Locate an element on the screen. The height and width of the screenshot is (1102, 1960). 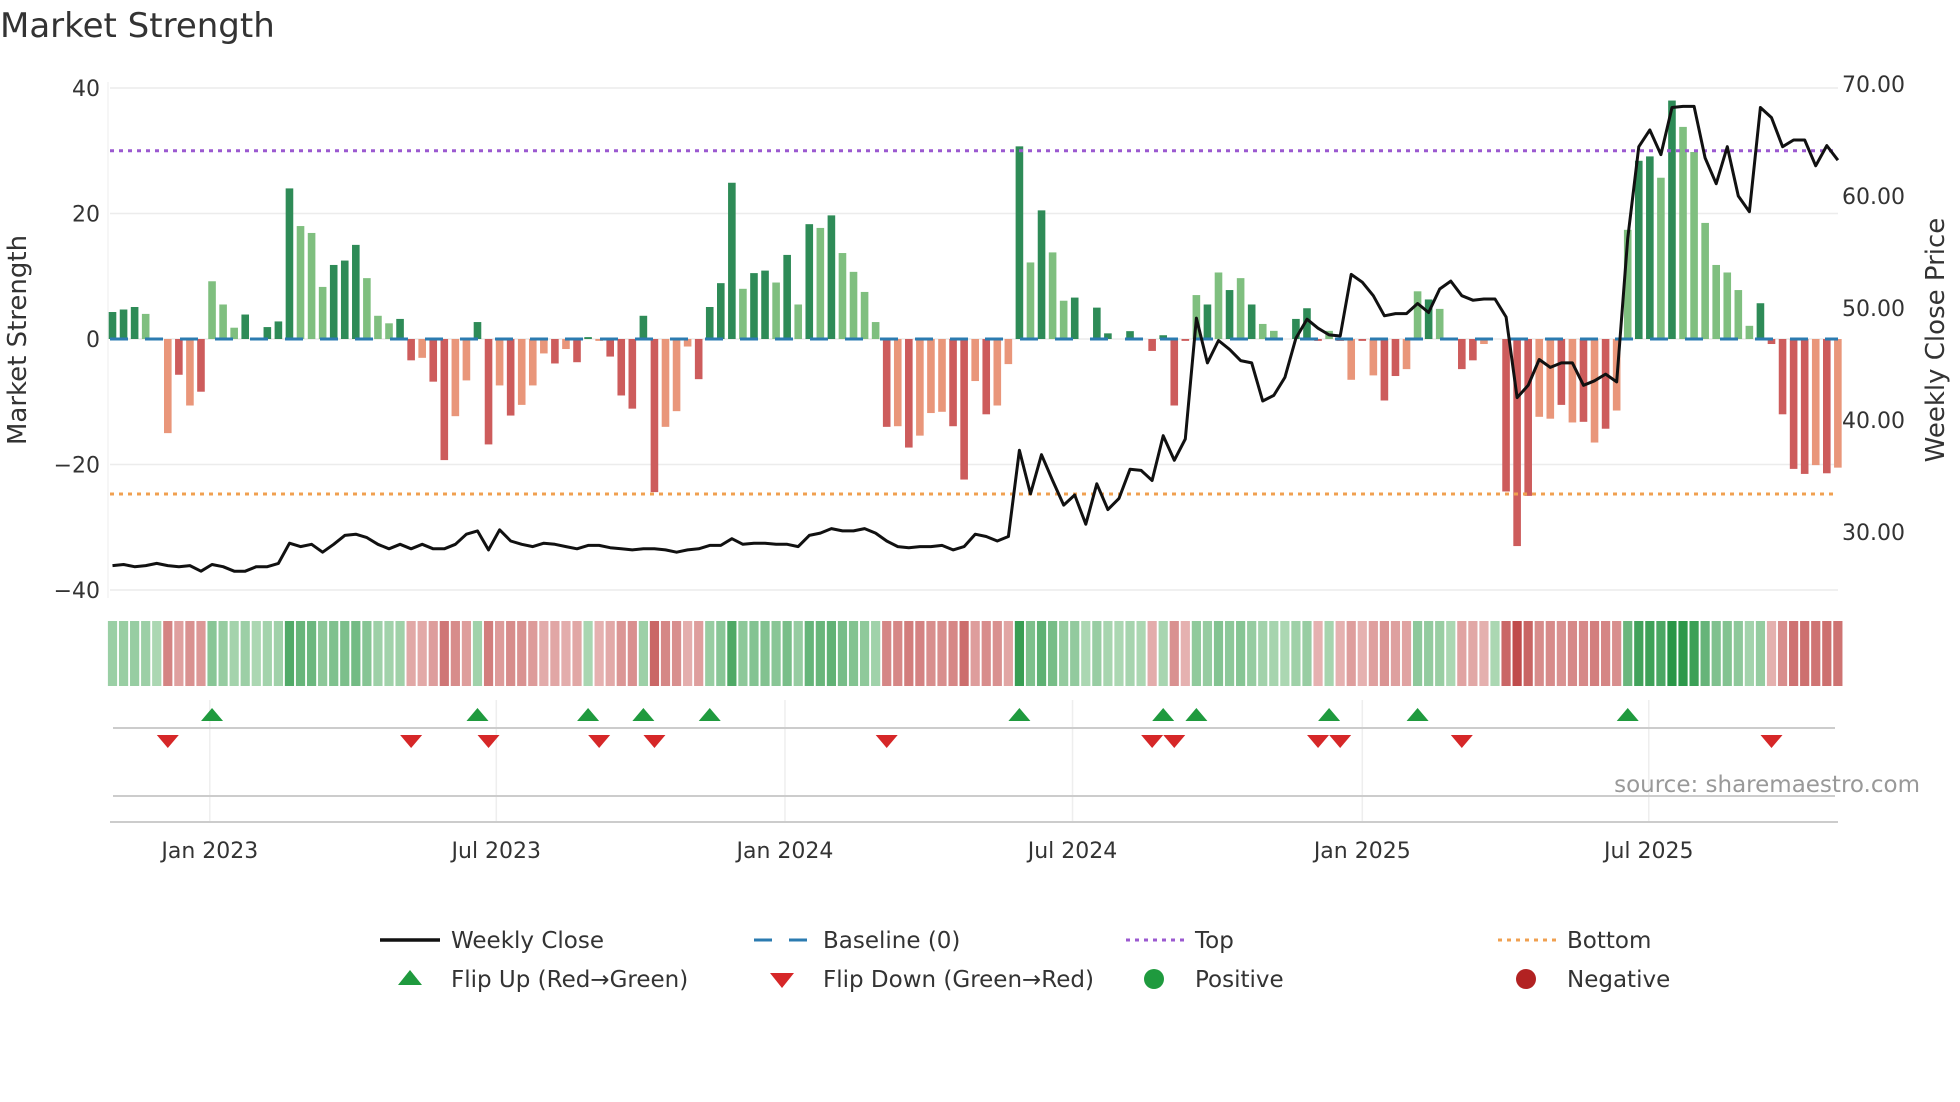
y2-tick-label: 50.00 is located at coordinates (1873, 309).